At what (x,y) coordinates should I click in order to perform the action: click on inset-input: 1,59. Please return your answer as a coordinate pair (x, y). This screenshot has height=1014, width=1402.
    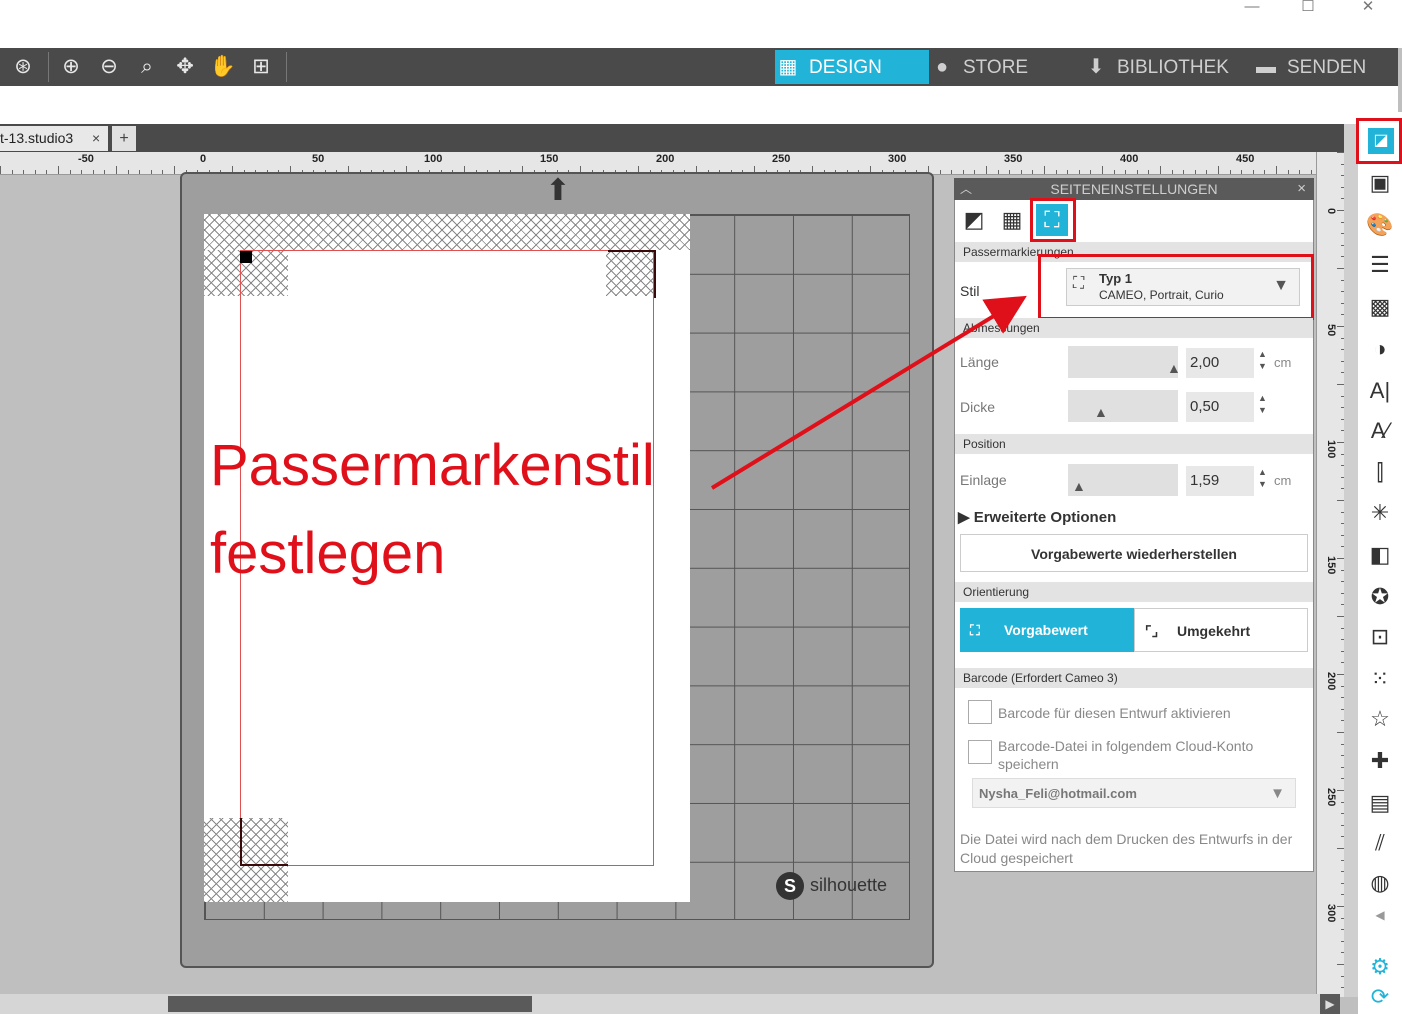
    Looking at the image, I should click on (1220, 481).